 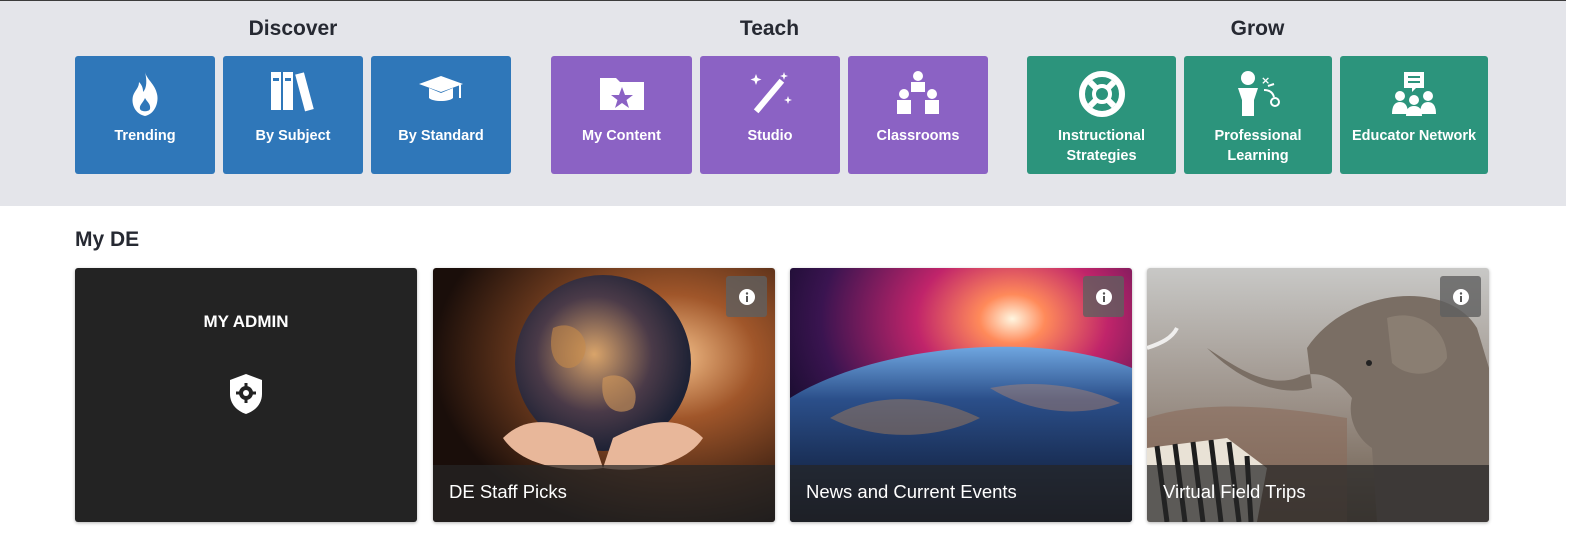 I want to click on tile-by-standard: By Standard, so click(x=441, y=115).